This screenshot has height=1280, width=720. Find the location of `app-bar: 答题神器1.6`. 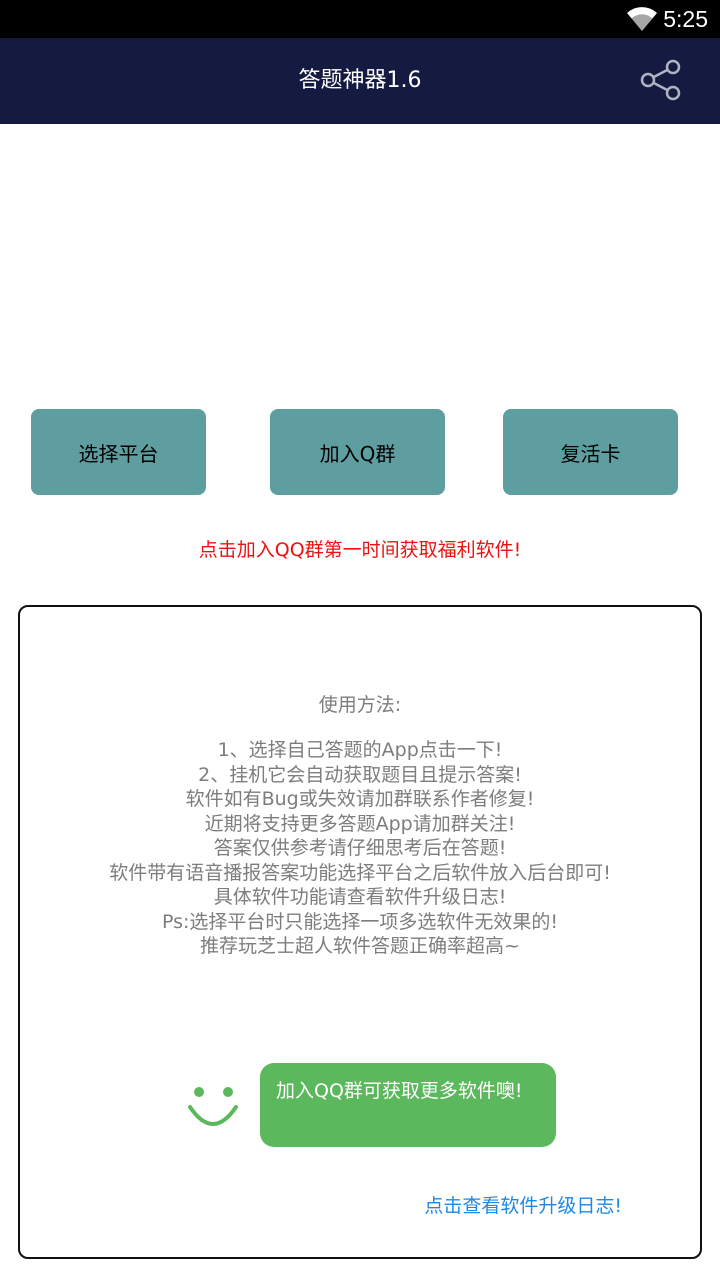

app-bar: 答题神器1.6 is located at coordinates (360, 81).